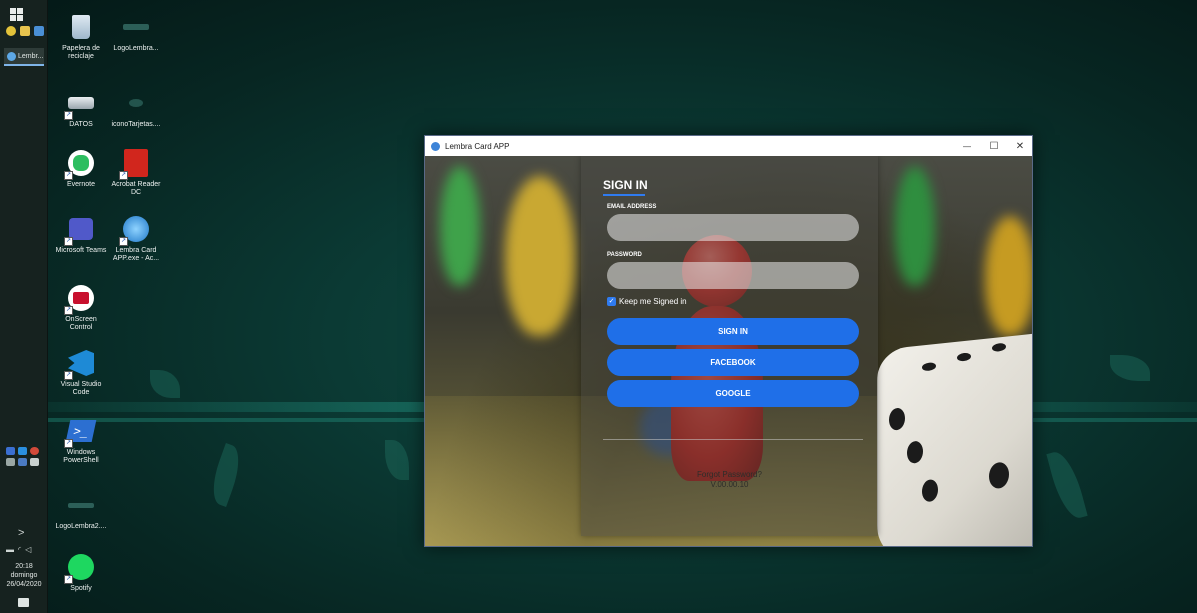 This screenshot has height=613, width=1197. I want to click on desktop-icon-datos: ↗ DATOS, so click(81, 108).